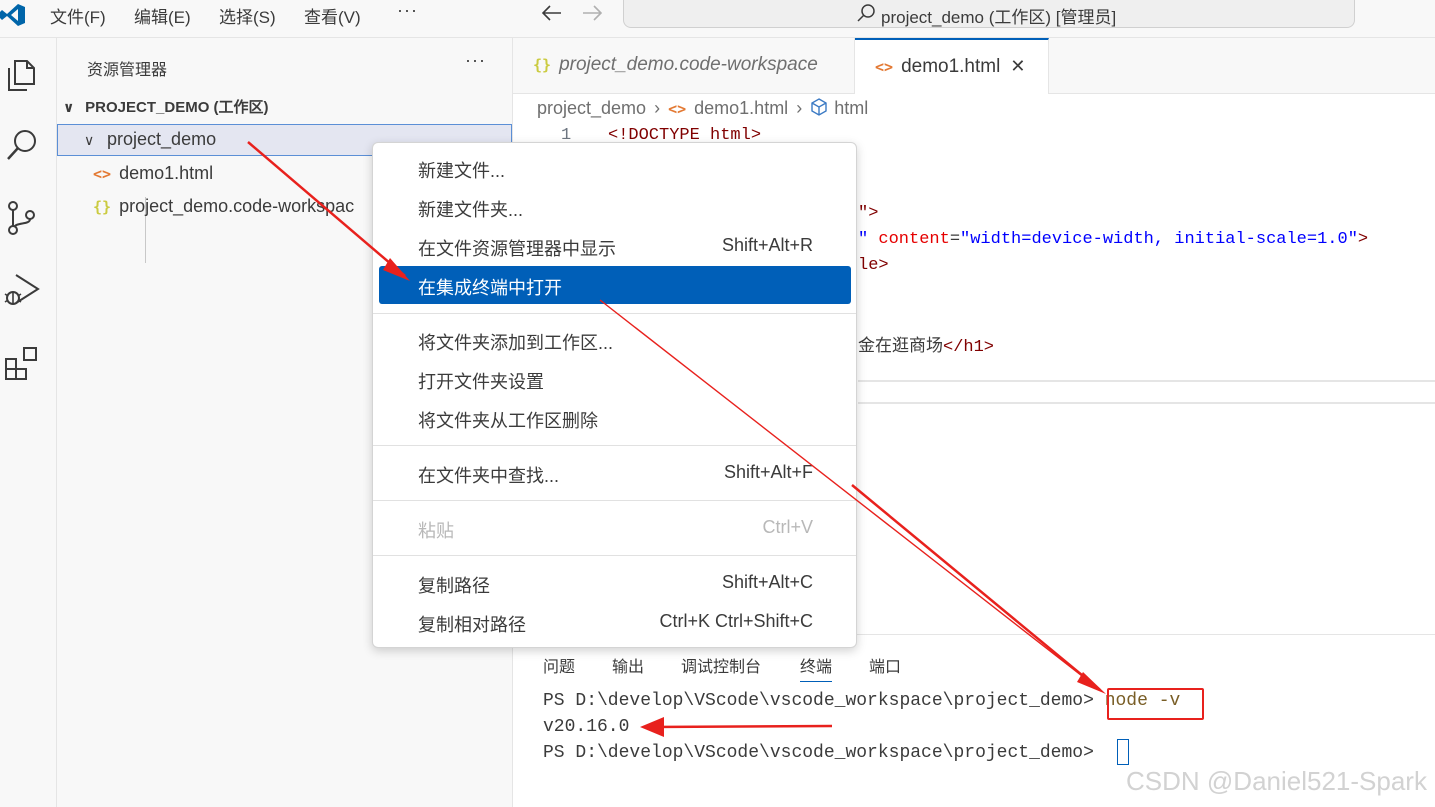 The image size is (1435, 807). Describe the element at coordinates (955, 239) in the screenshot. I see `code-token-eq: =` at that location.